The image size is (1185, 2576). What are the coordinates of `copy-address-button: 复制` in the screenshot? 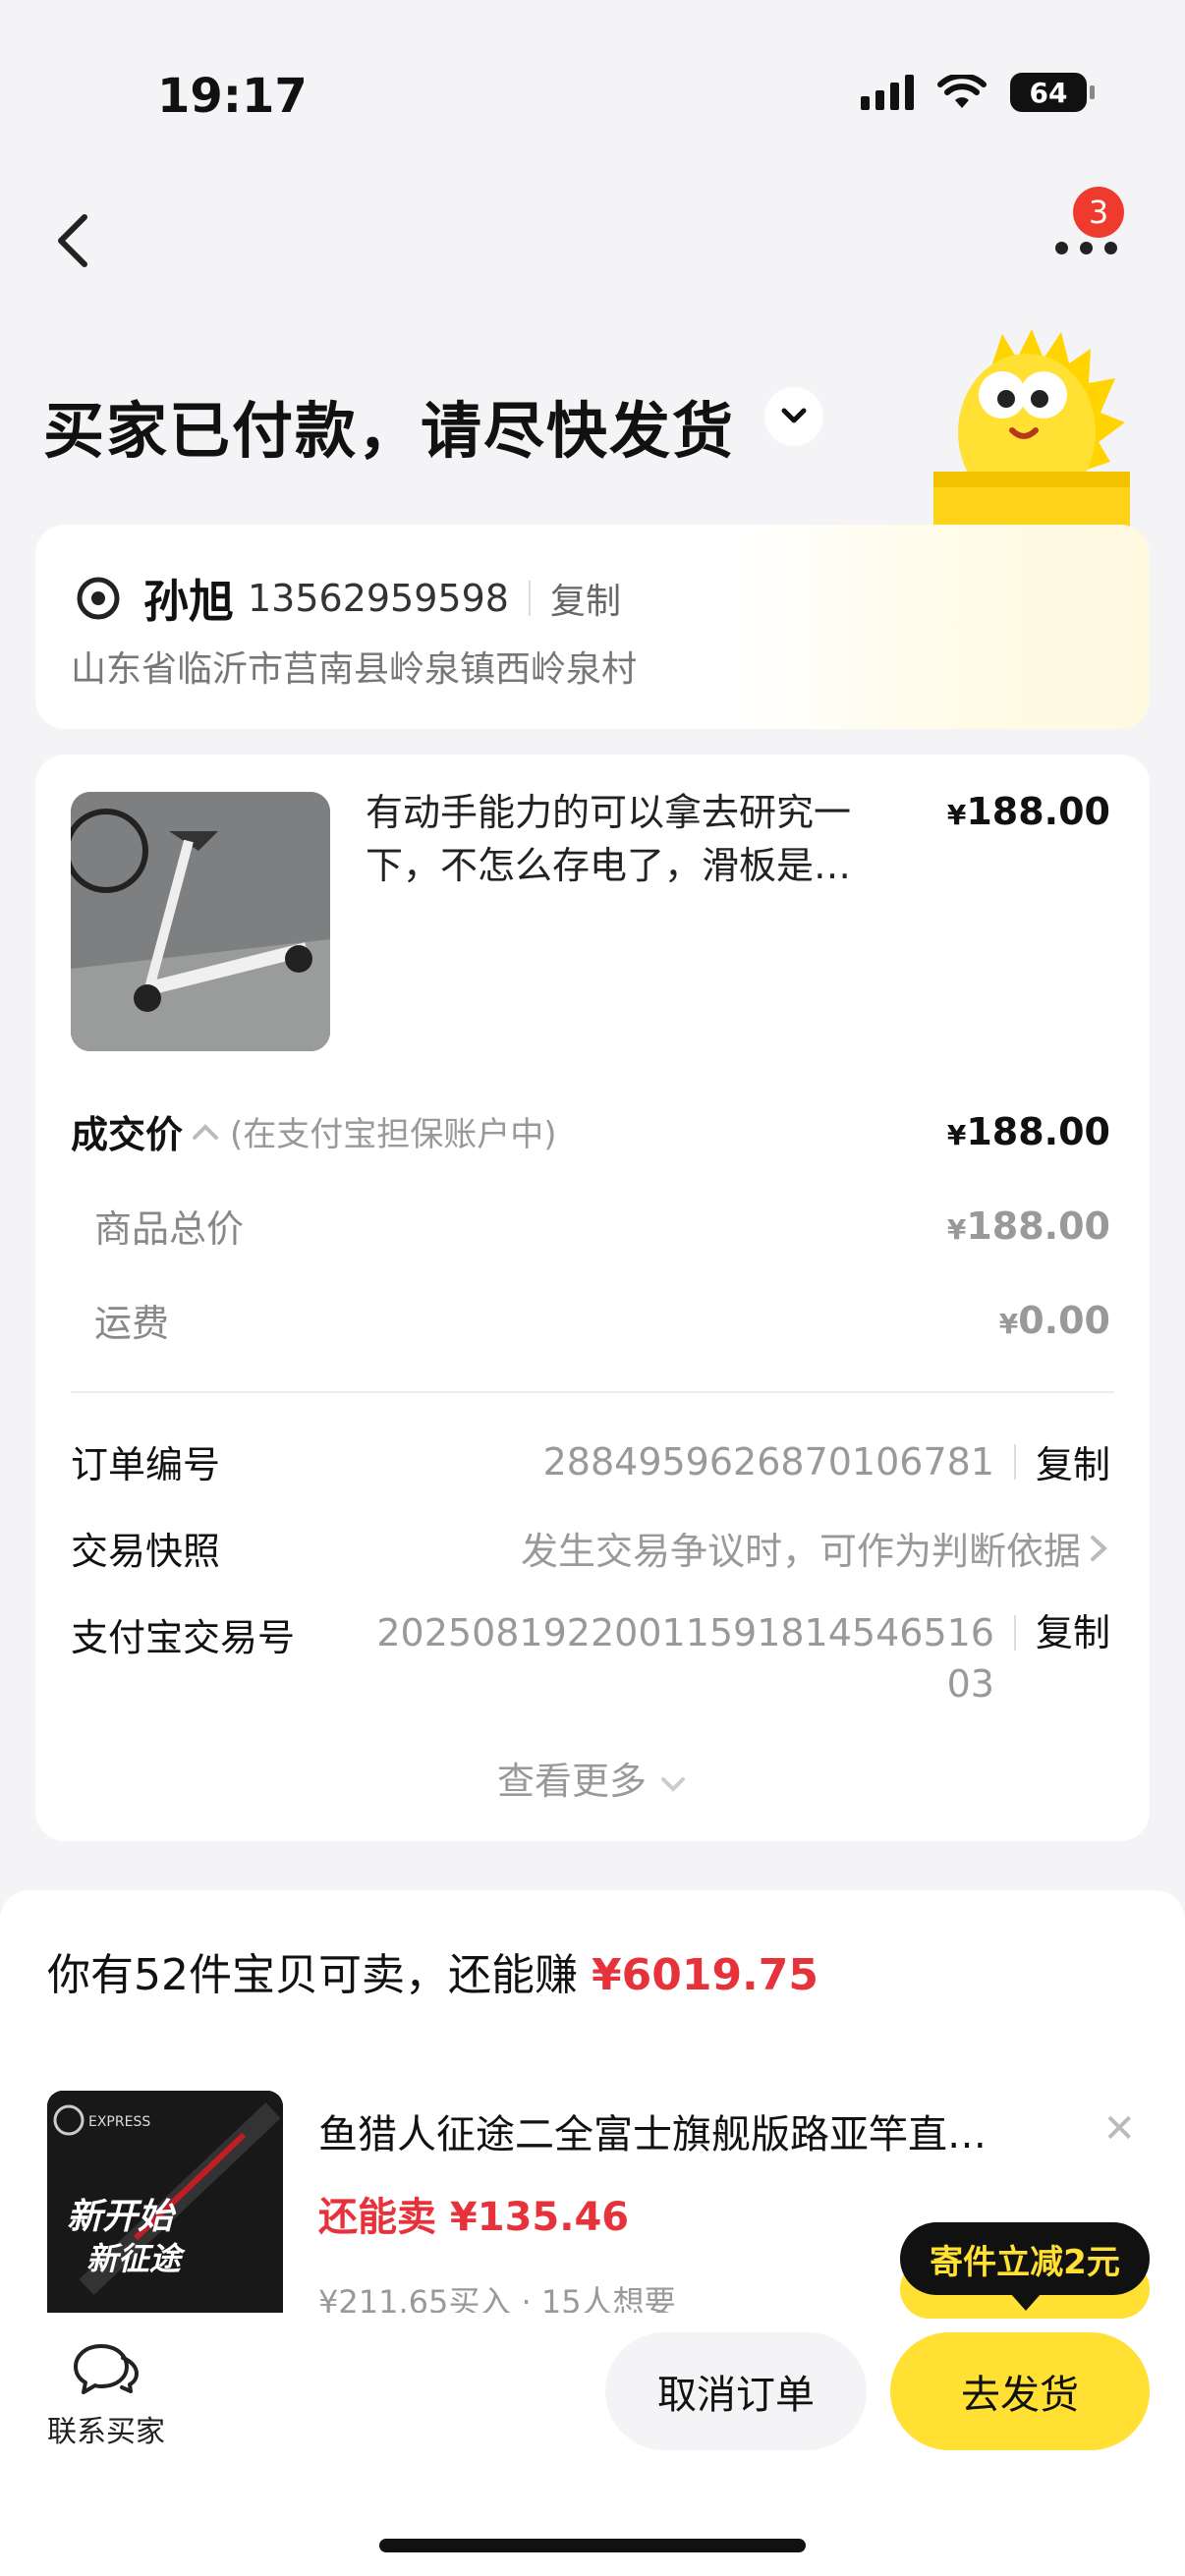 It's located at (586, 598).